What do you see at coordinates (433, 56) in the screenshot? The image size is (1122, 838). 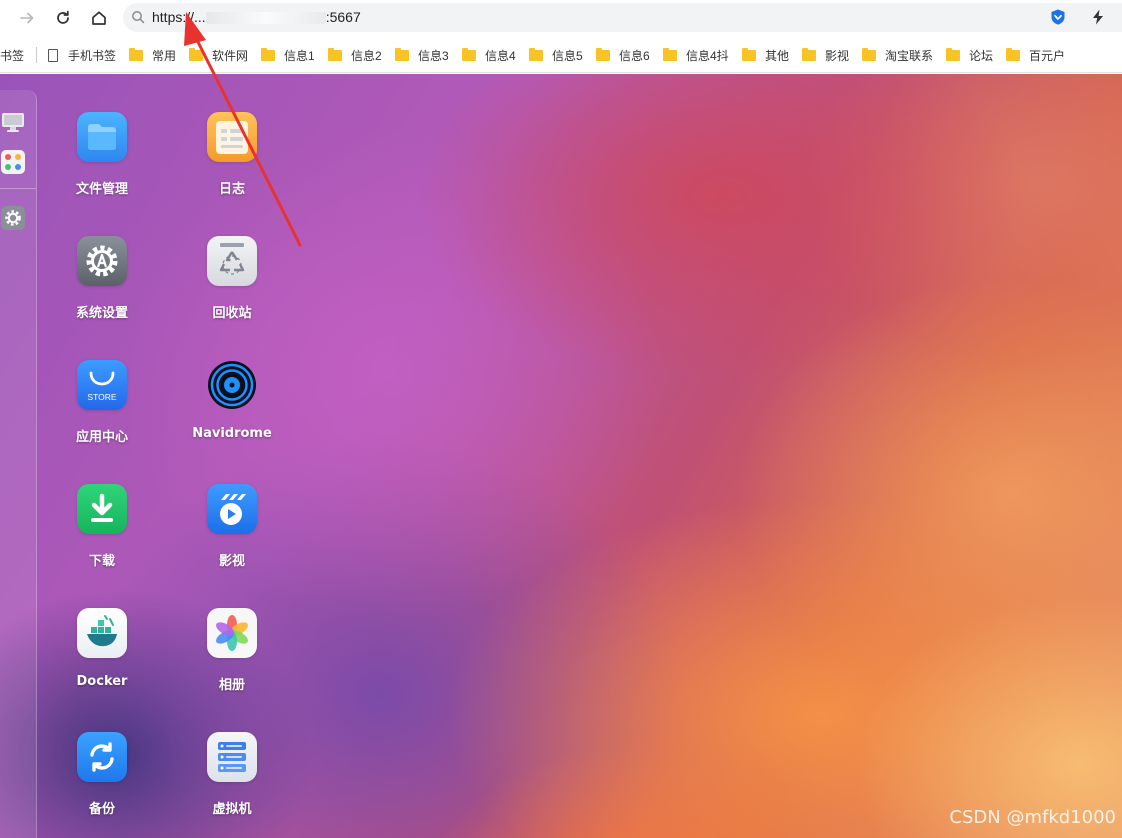 I see `bookmark-label: 信息3` at bounding box center [433, 56].